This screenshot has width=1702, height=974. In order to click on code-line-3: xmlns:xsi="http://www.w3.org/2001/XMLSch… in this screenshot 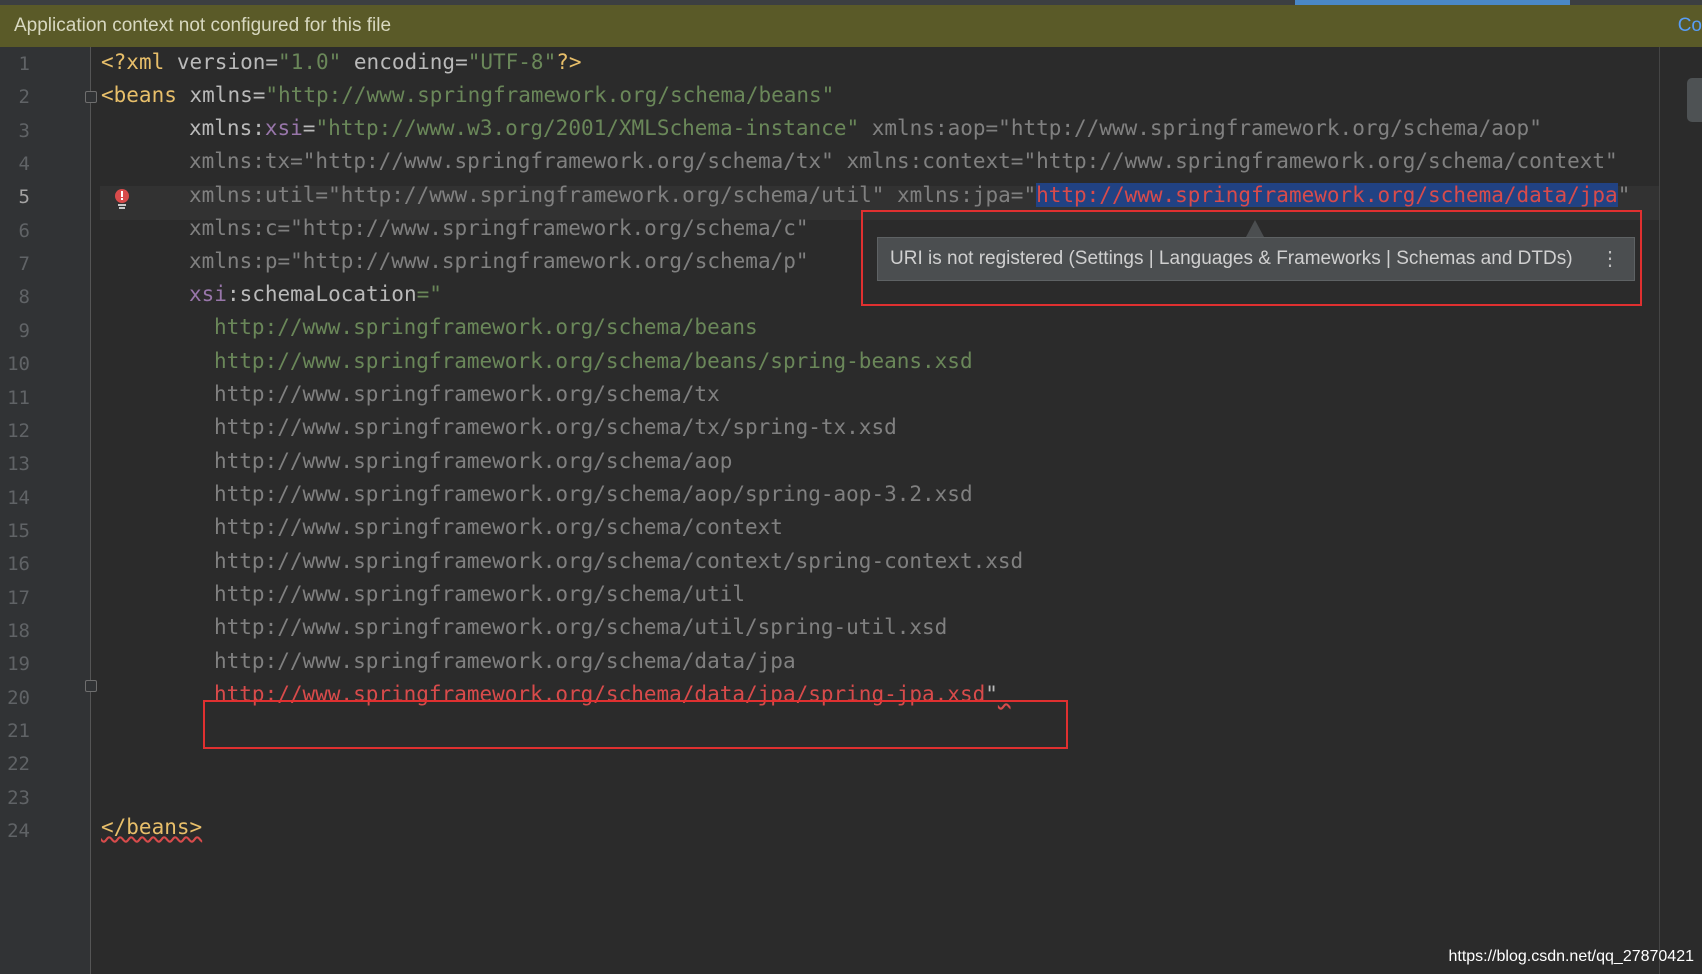, I will do `click(865, 128)`.